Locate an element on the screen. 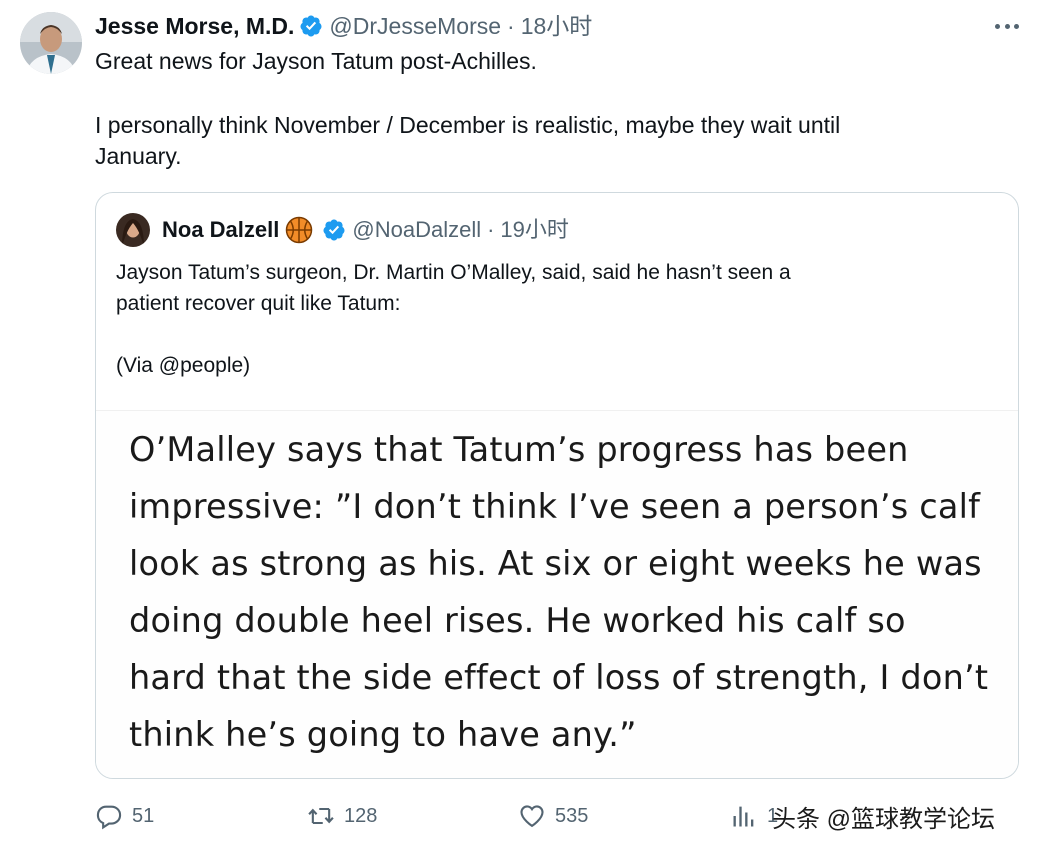 This screenshot has width=1043, height=852. quoted-tweet-time: 19小时 is located at coordinates (534, 230).